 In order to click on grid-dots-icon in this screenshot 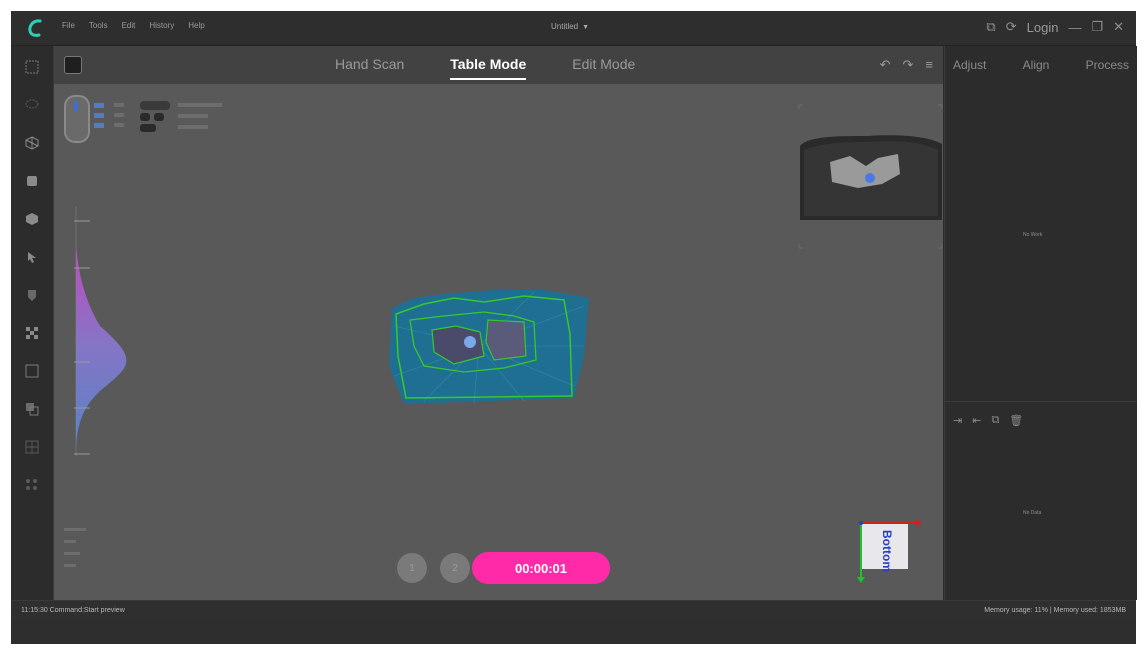, I will do `click(32, 485)`.